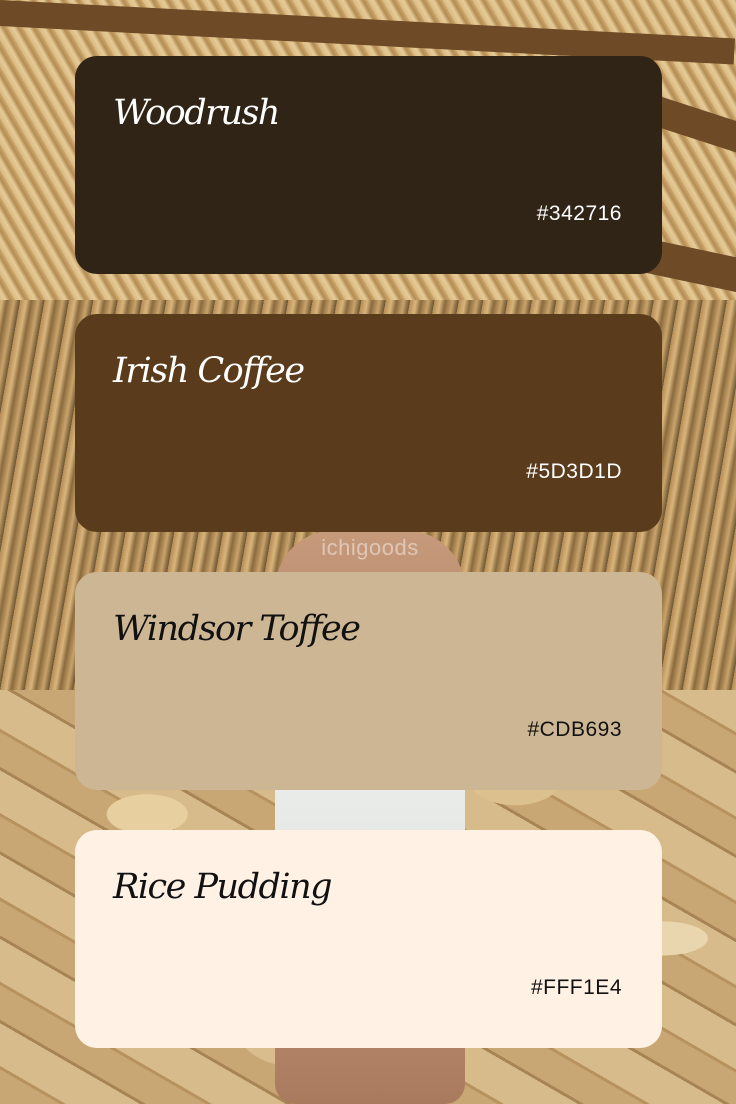 The height and width of the screenshot is (1104, 736). I want to click on swatch-name: Woodrush, so click(196, 113).